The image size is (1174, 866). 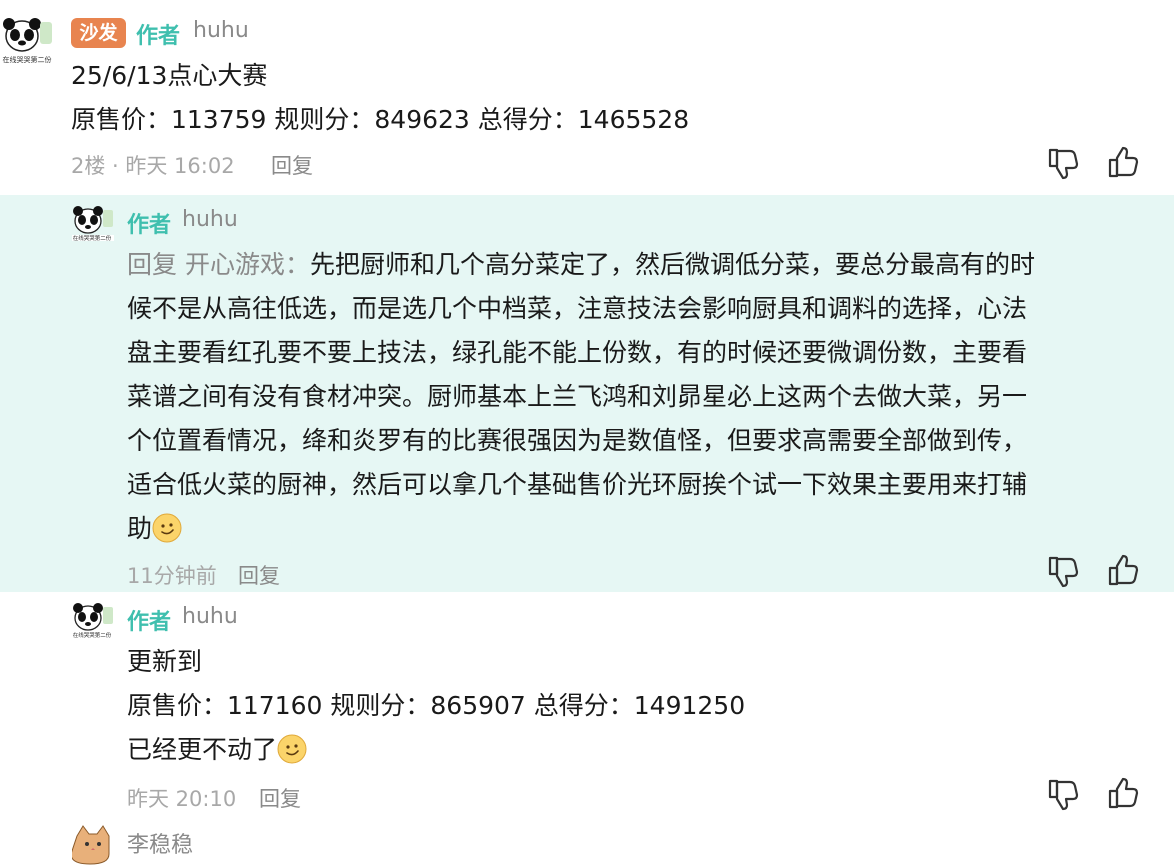 I want to click on reply-text-line: 已经更不动了, so click(x=217, y=750).